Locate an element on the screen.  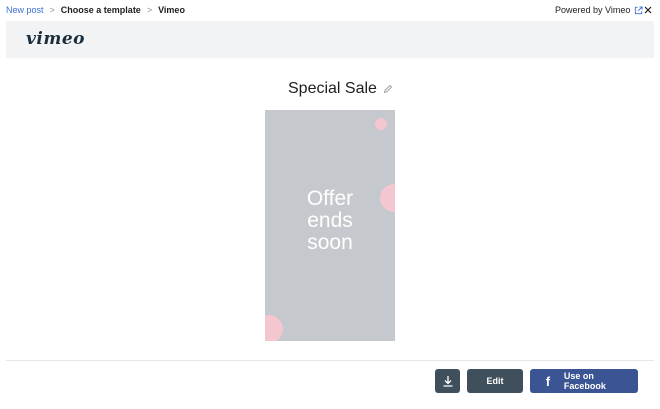
download-button is located at coordinates (447, 381).